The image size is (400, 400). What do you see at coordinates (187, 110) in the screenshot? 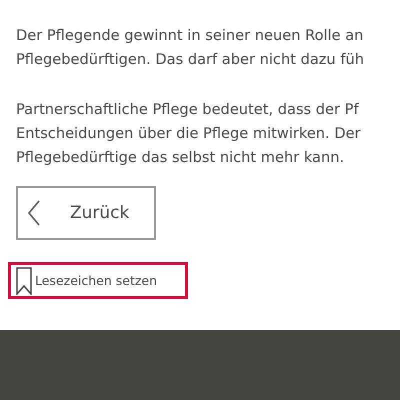
I see `body-text: Partnerschaftliche Pflege bedeutet, dass der Pf` at bounding box center [187, 110].